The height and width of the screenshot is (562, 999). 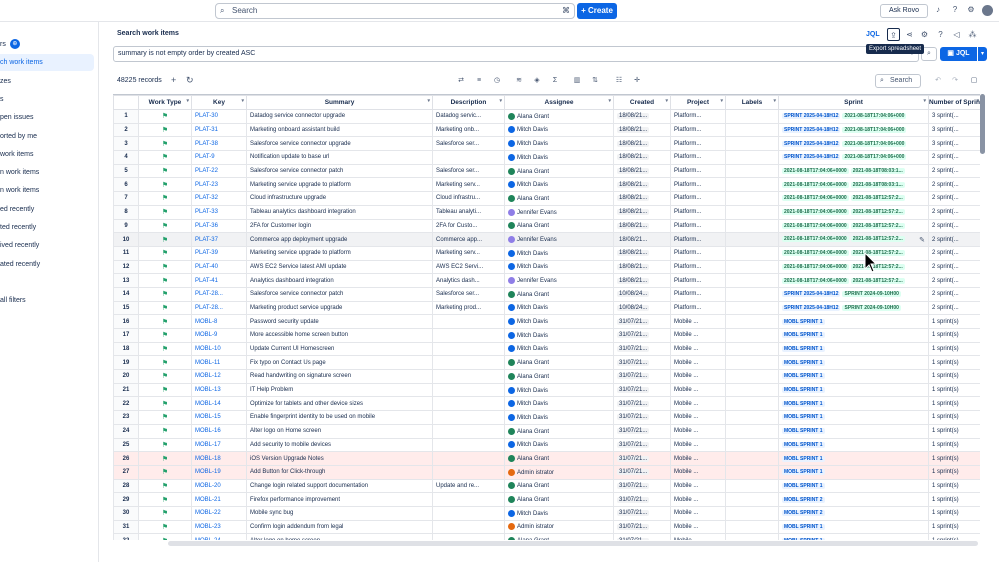 What do you see at coordinates (219, 226) in the screenshot?
I see `issue-key-link: PLAT-36` at bounding box center [219, 226].